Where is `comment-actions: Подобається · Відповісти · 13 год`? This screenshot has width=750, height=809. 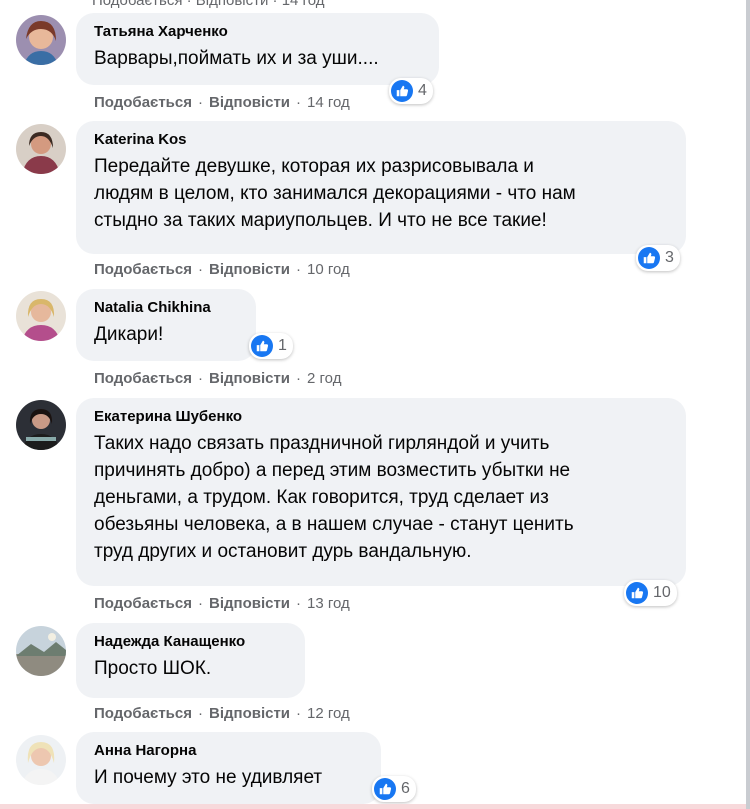
comment-actions: Подобається · Відповісти · 13 год is located at coordinates (222, 603).